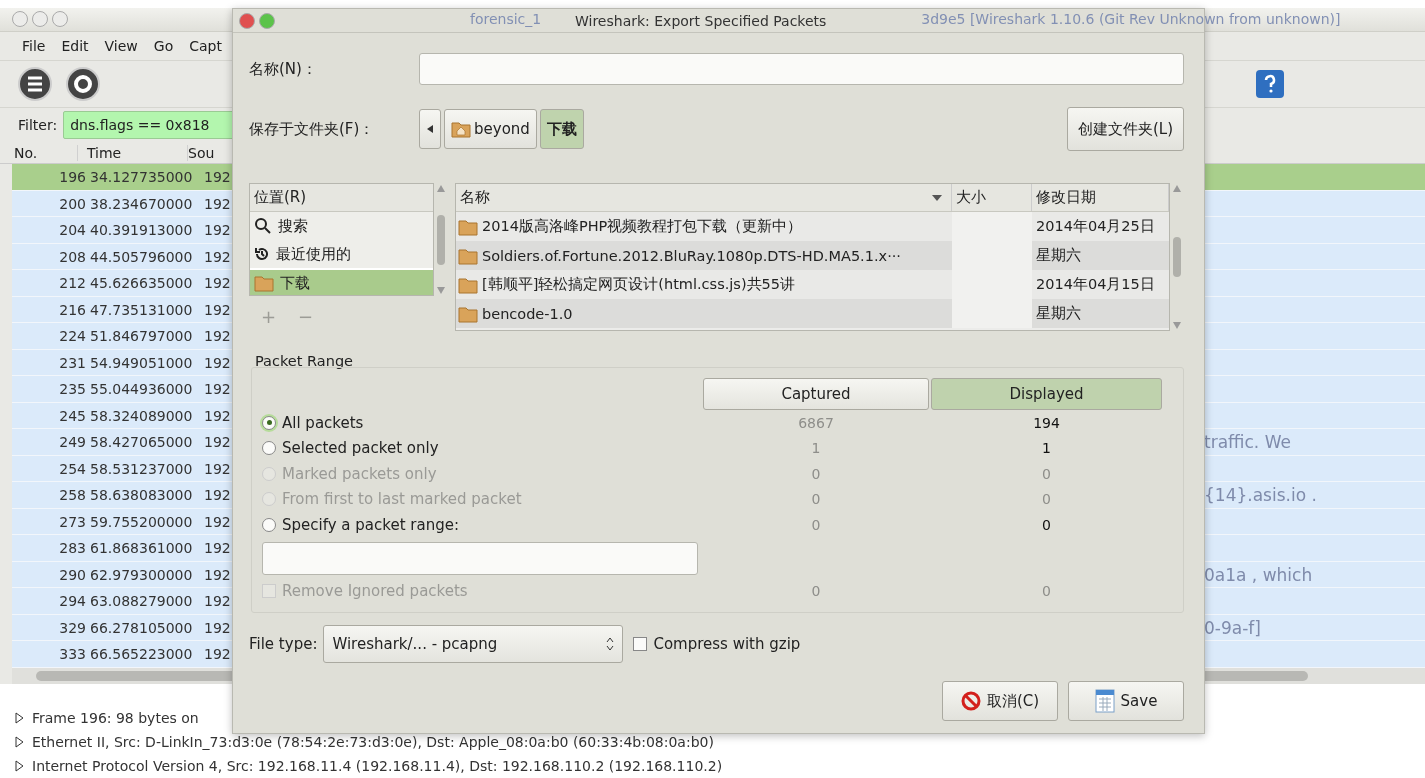 The width and height of the screenshot is (1425, 778). What do you see at coordinates (1000, 701) in the screenshot?
I see `cancel-button: 取消(C)` at bounding box center [1000, 701].